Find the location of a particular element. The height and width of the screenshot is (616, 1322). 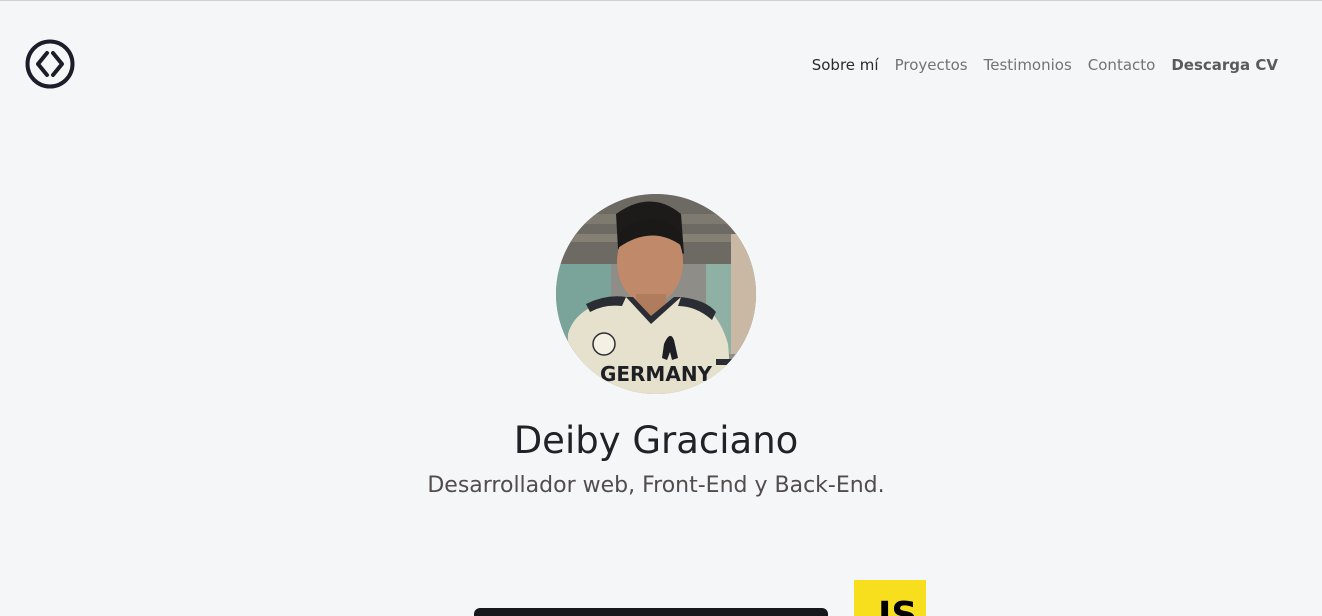

nav-link-contact: Contacto is located at coordinates (1122, 65).